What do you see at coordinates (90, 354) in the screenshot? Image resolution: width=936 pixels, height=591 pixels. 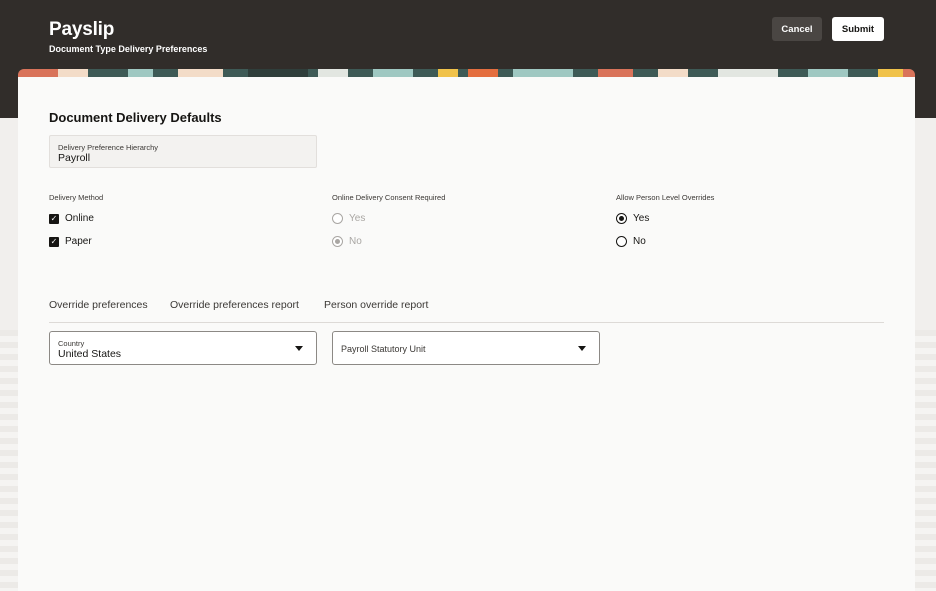 I see `select-value: United States` at bounding box center [90, 354].